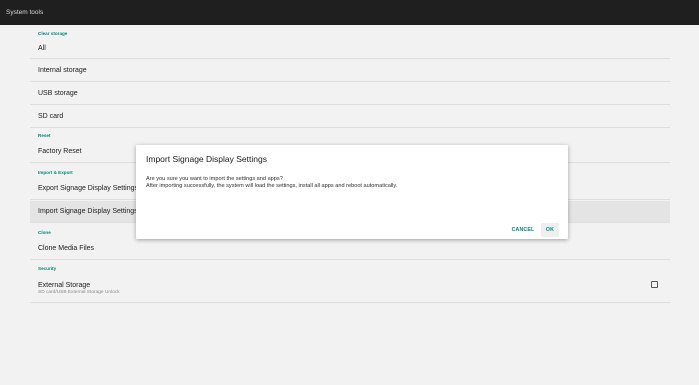 Image resolution: width=699 pixels, height=385 pixels. I want to click on cancel-button: CANCEL, so click(523, 230).